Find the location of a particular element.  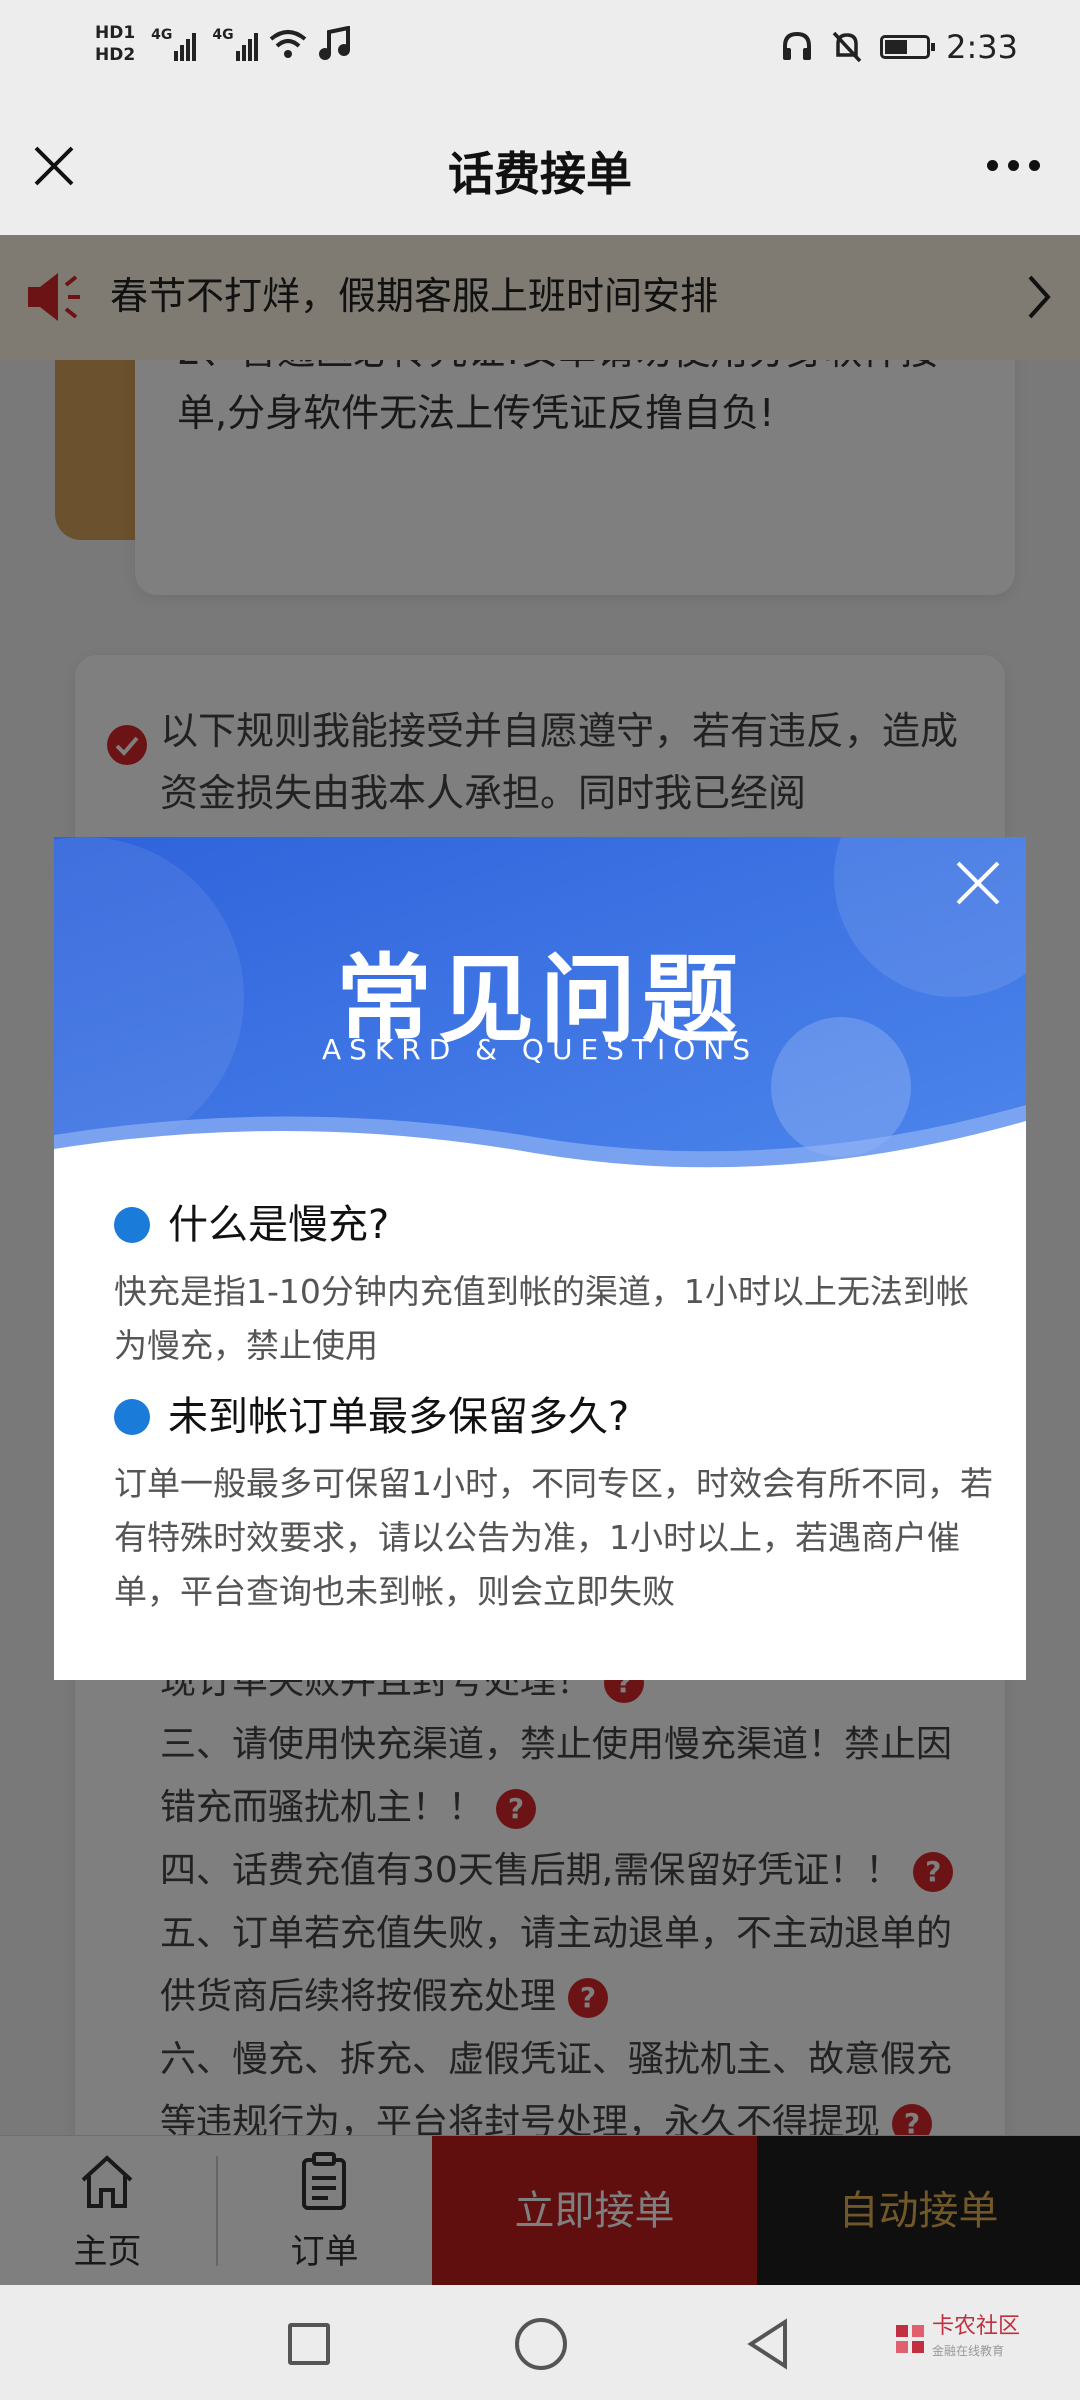

battery-icon is located at coordinates (908, 47).